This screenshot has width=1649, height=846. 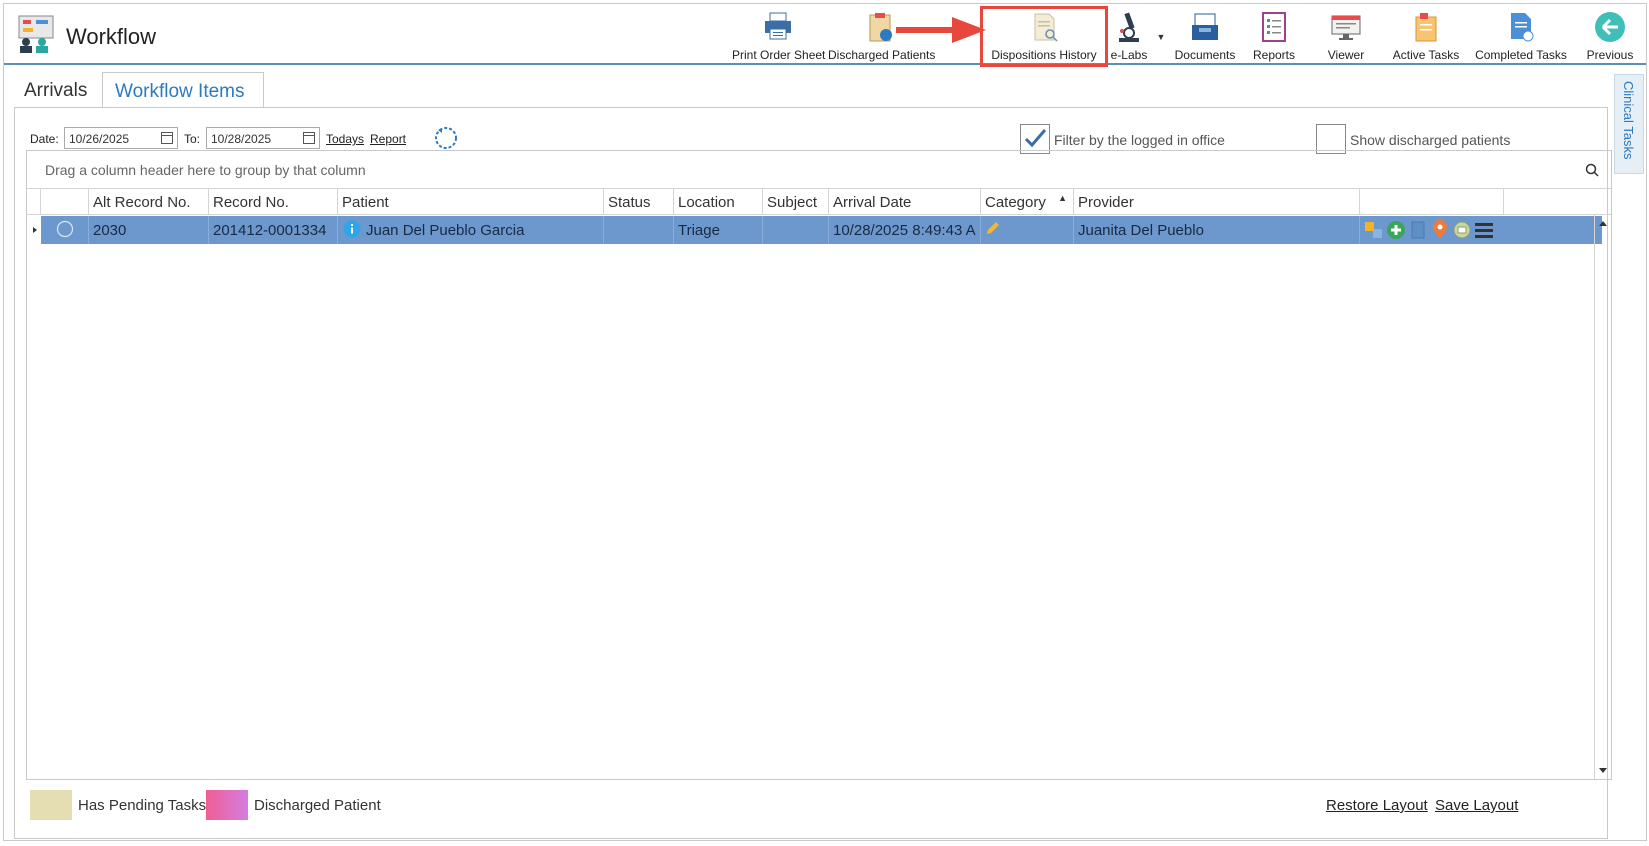 I want to click on column-header-arrival-date: Arrival Date, so click(x=905, y=202).